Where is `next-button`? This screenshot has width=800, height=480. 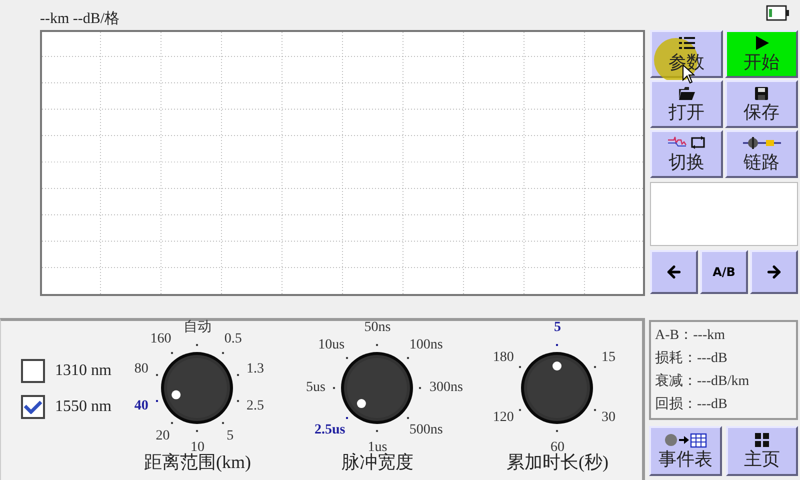
next-button is located at coordinates (774, 272).